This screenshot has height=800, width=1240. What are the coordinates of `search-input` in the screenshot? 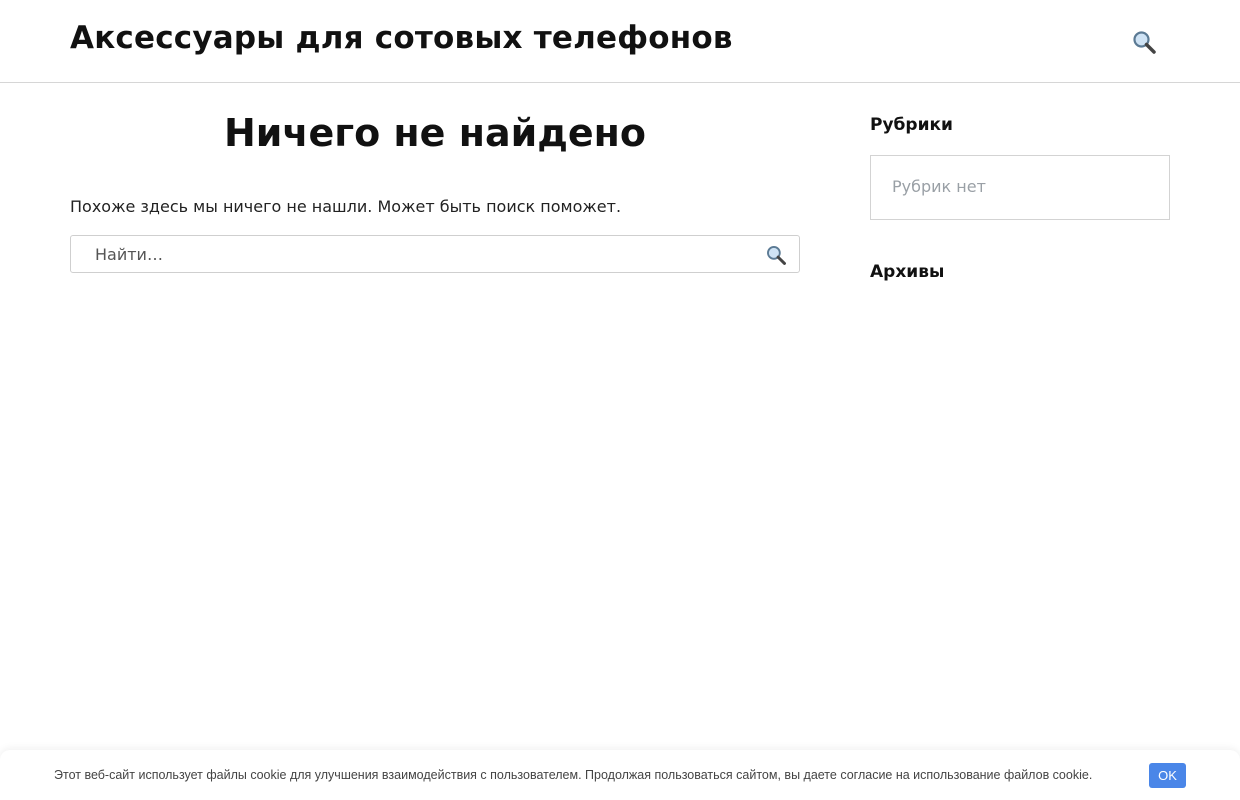 It's located at (411, 254).